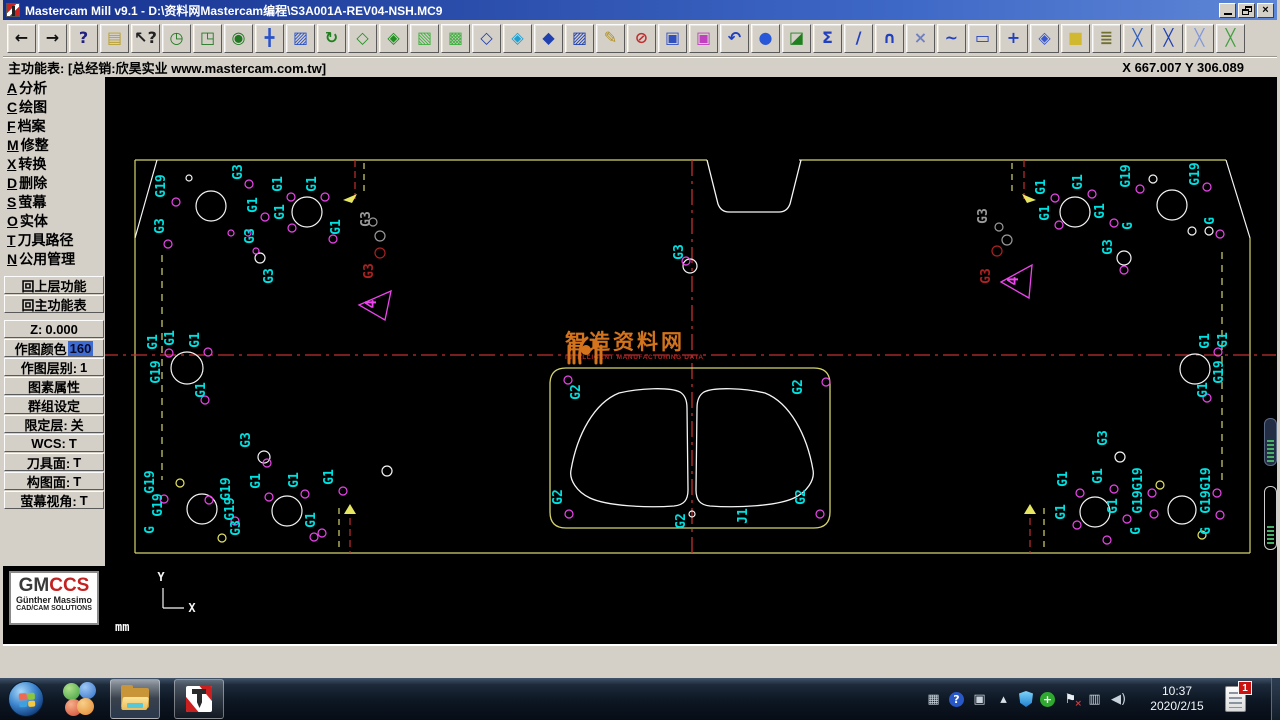  What do you see at coordinates (114, 38) in the screenshot?
I see `file-cabinet-button: ▤` at bounding box center [114, 38].